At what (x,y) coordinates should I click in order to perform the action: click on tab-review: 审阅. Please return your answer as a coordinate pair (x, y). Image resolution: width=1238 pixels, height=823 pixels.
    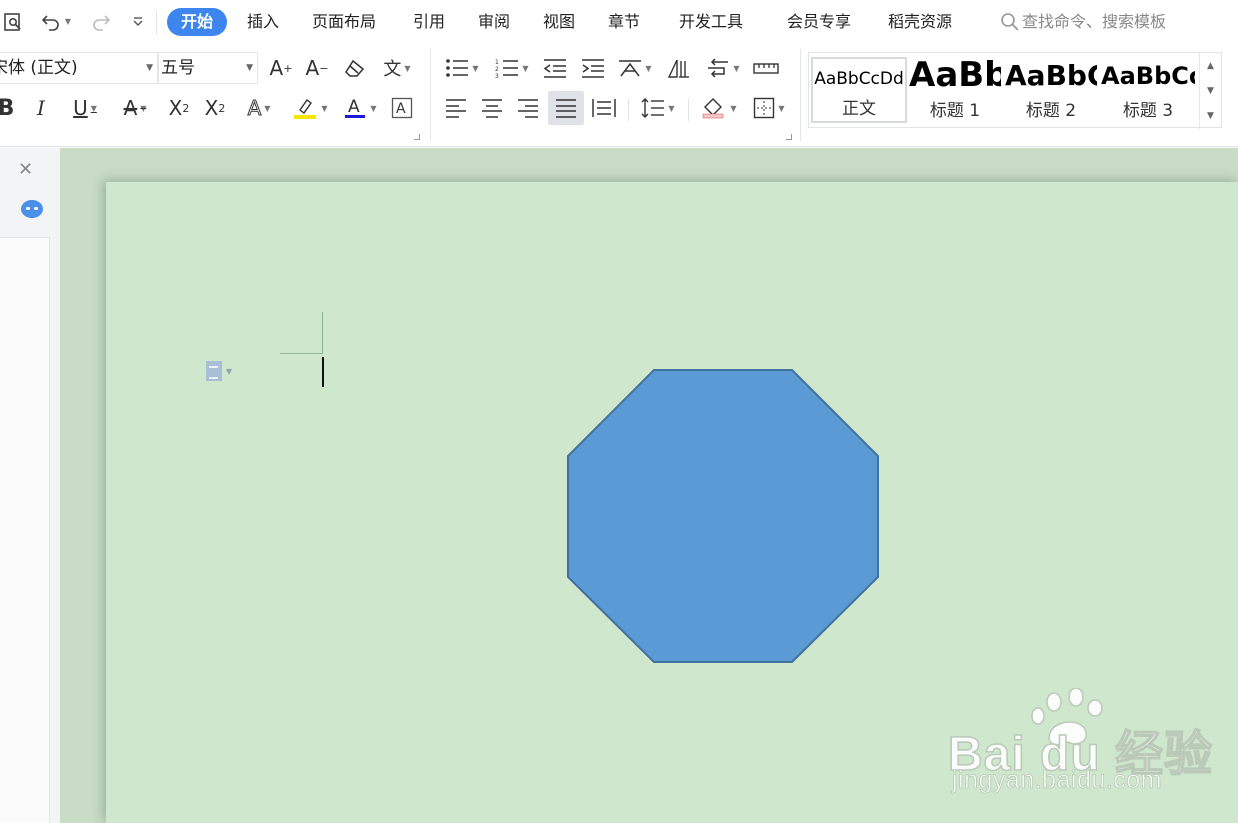
    Looking at the image, I should click on (494, 22).